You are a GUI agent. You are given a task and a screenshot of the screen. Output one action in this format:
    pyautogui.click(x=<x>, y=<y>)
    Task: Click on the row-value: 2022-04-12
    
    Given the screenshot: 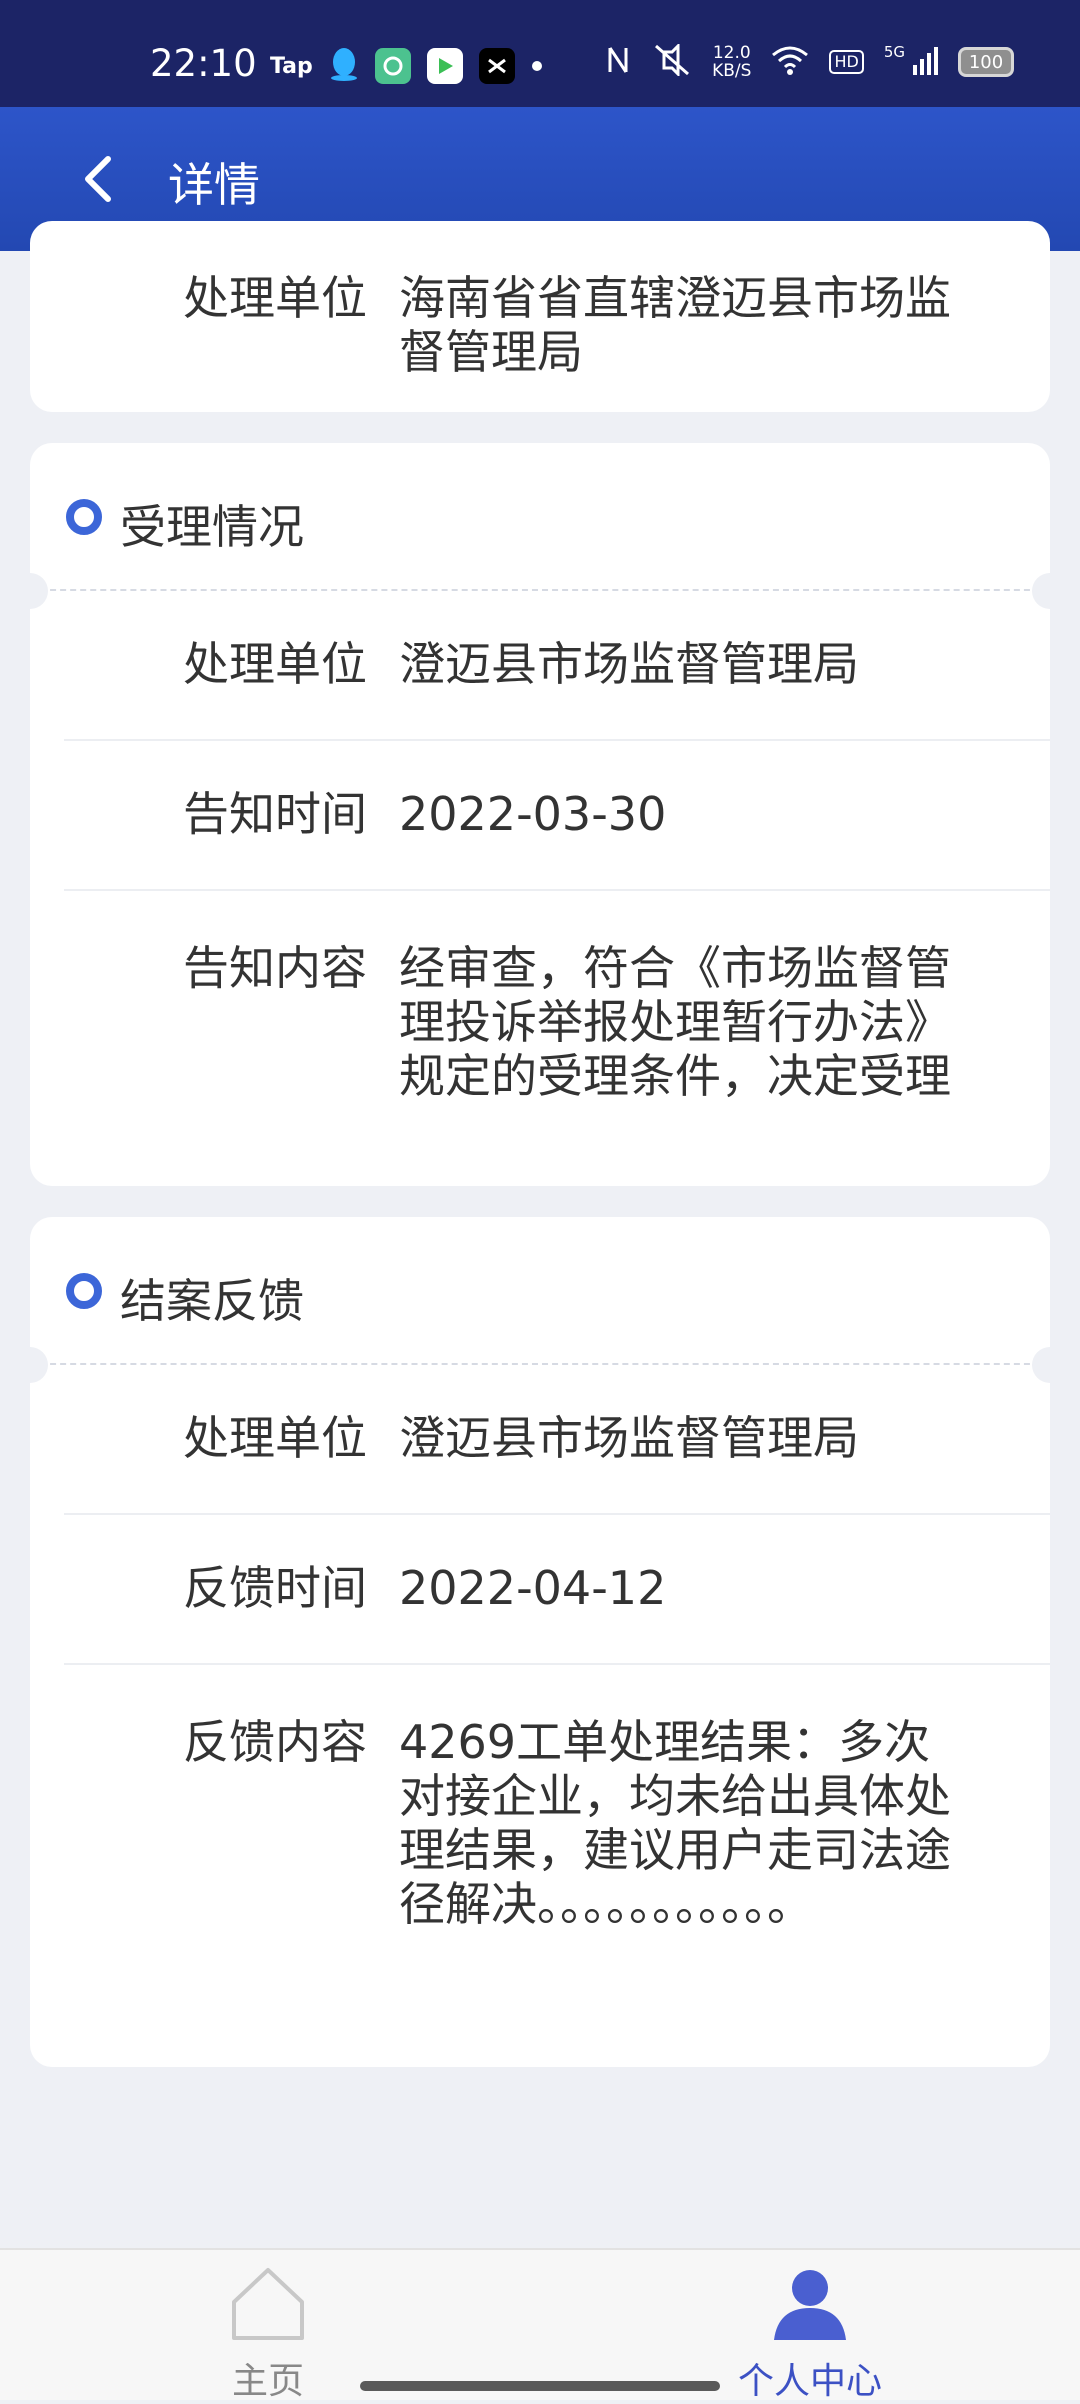 What is the action you would take?
    pyautogui.click(x=533, y=1588)
    